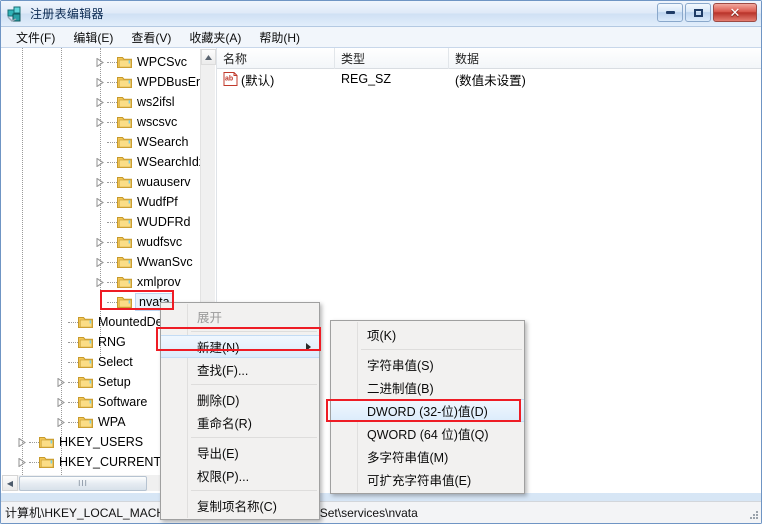 This screenshot has height=524, width=762. I want to click on scroll-left-icon: ◀, so click(10, 483).